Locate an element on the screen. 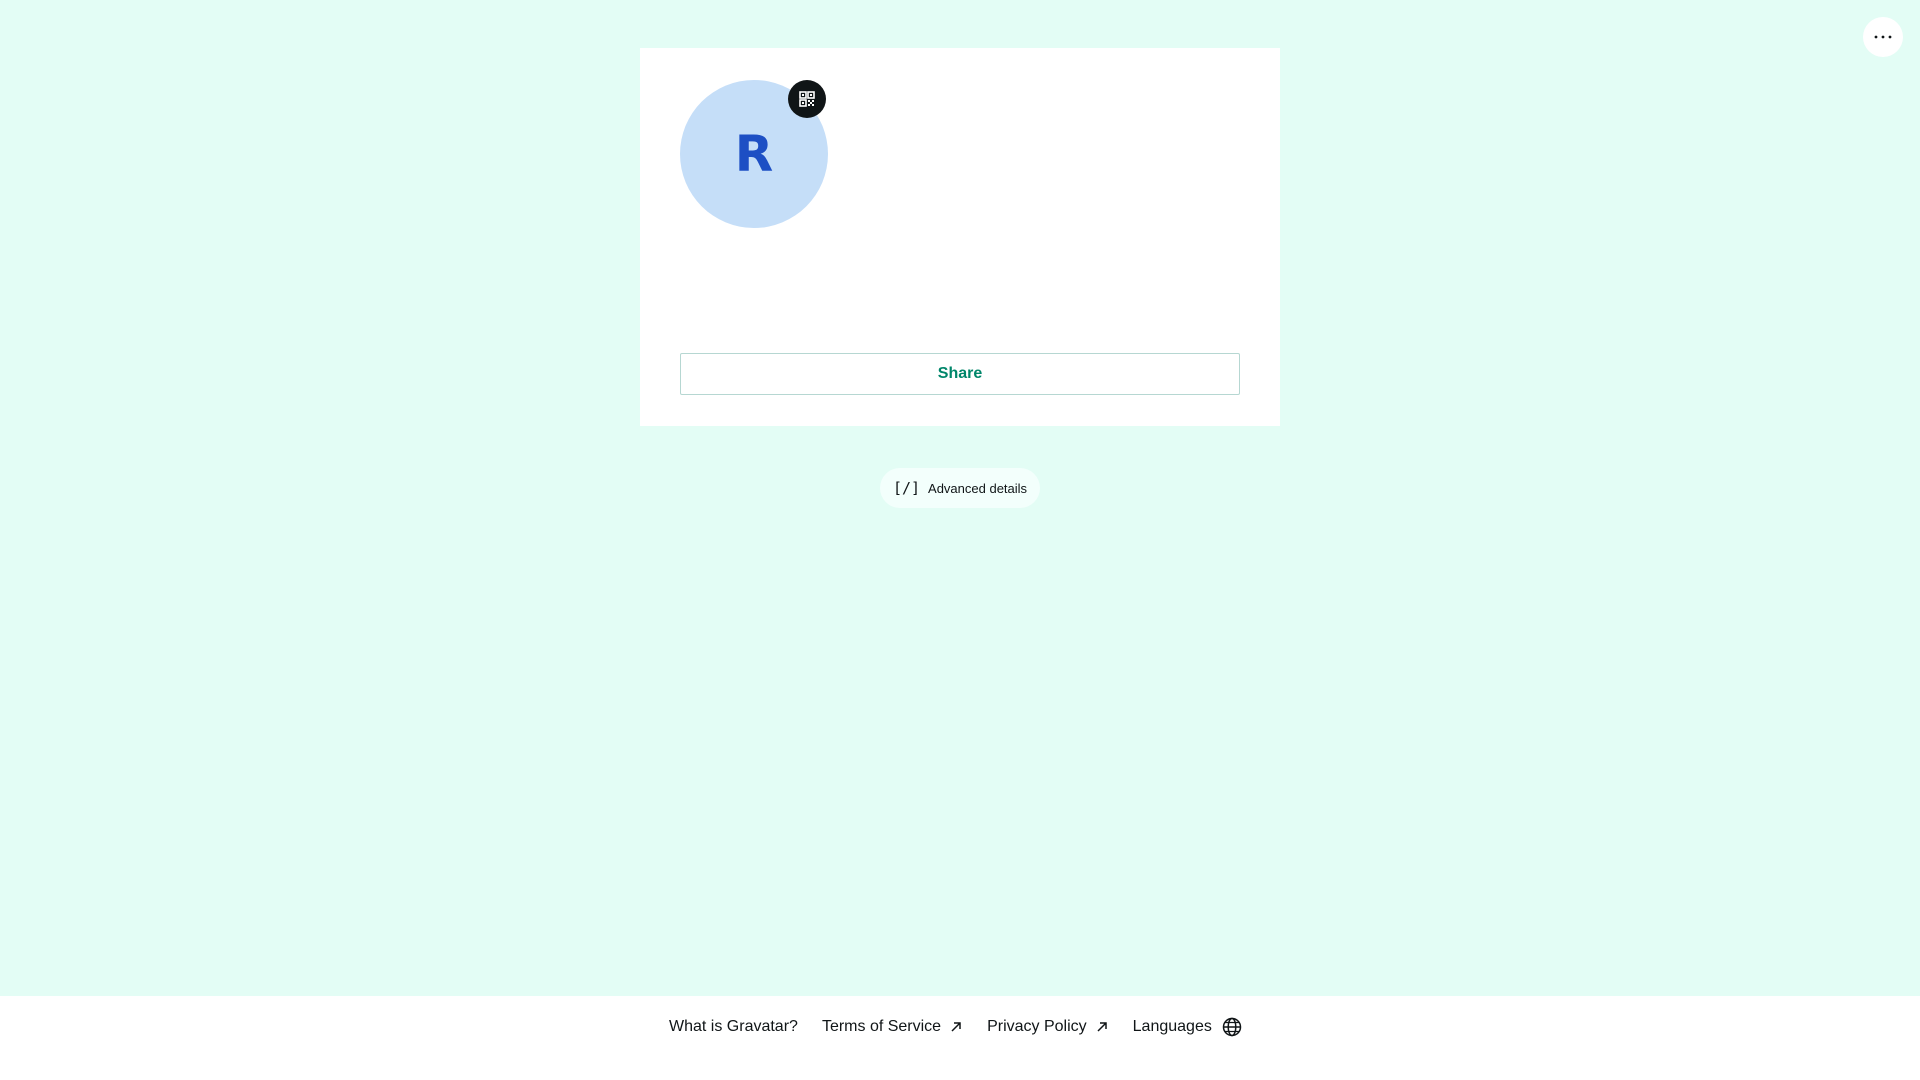 This screenshot has height=1080, width=1920. qr-code-icon is located at coordinates (807, 99).